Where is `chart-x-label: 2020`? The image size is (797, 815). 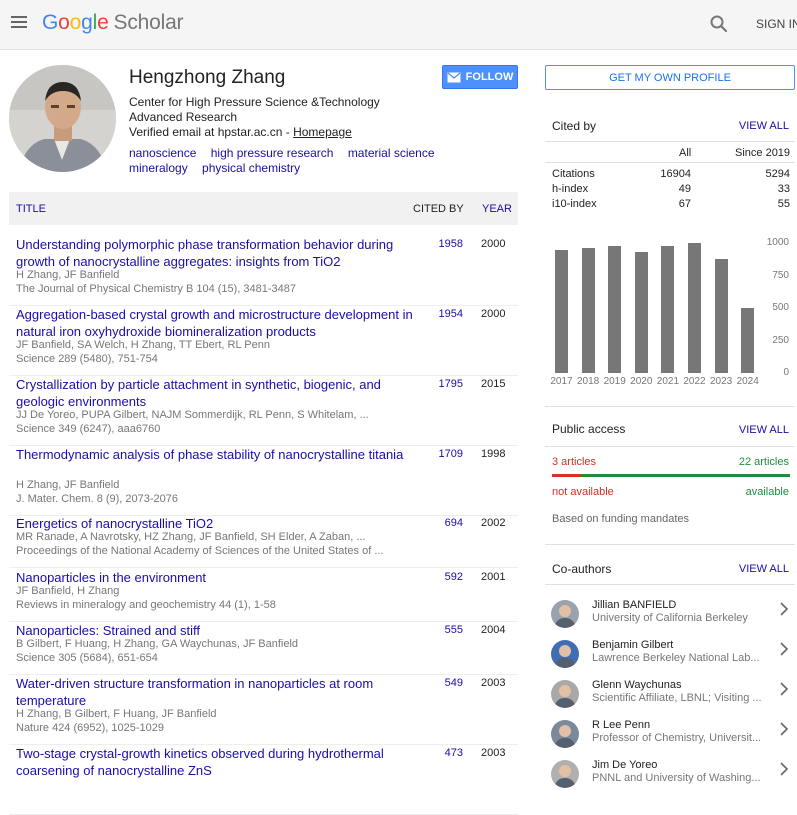 chart-x-label: 2020 is located at coordinates (641, 381).